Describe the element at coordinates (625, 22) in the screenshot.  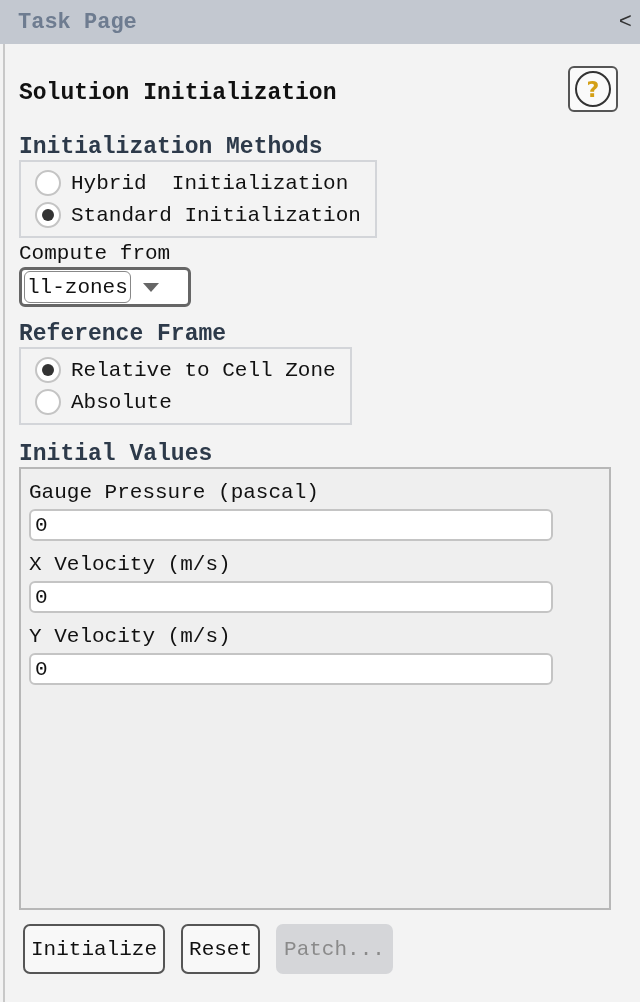
I see `collapse-button: <` at that location.